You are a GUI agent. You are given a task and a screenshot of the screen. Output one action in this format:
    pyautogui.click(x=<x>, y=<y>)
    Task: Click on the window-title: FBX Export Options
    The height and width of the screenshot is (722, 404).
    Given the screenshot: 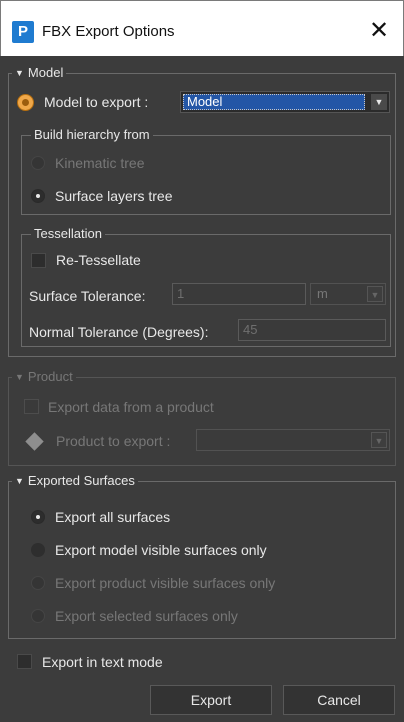 What is the action you would take?
    pyautogui.click(x=108, y=31)
    